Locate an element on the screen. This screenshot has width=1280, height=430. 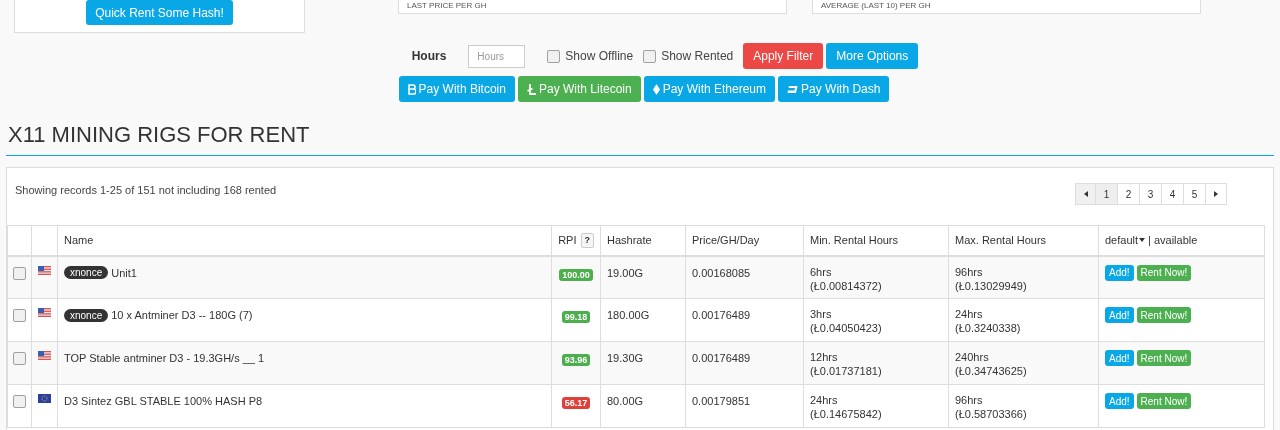
page-button: 2 is located at coordinates (1129, 194).